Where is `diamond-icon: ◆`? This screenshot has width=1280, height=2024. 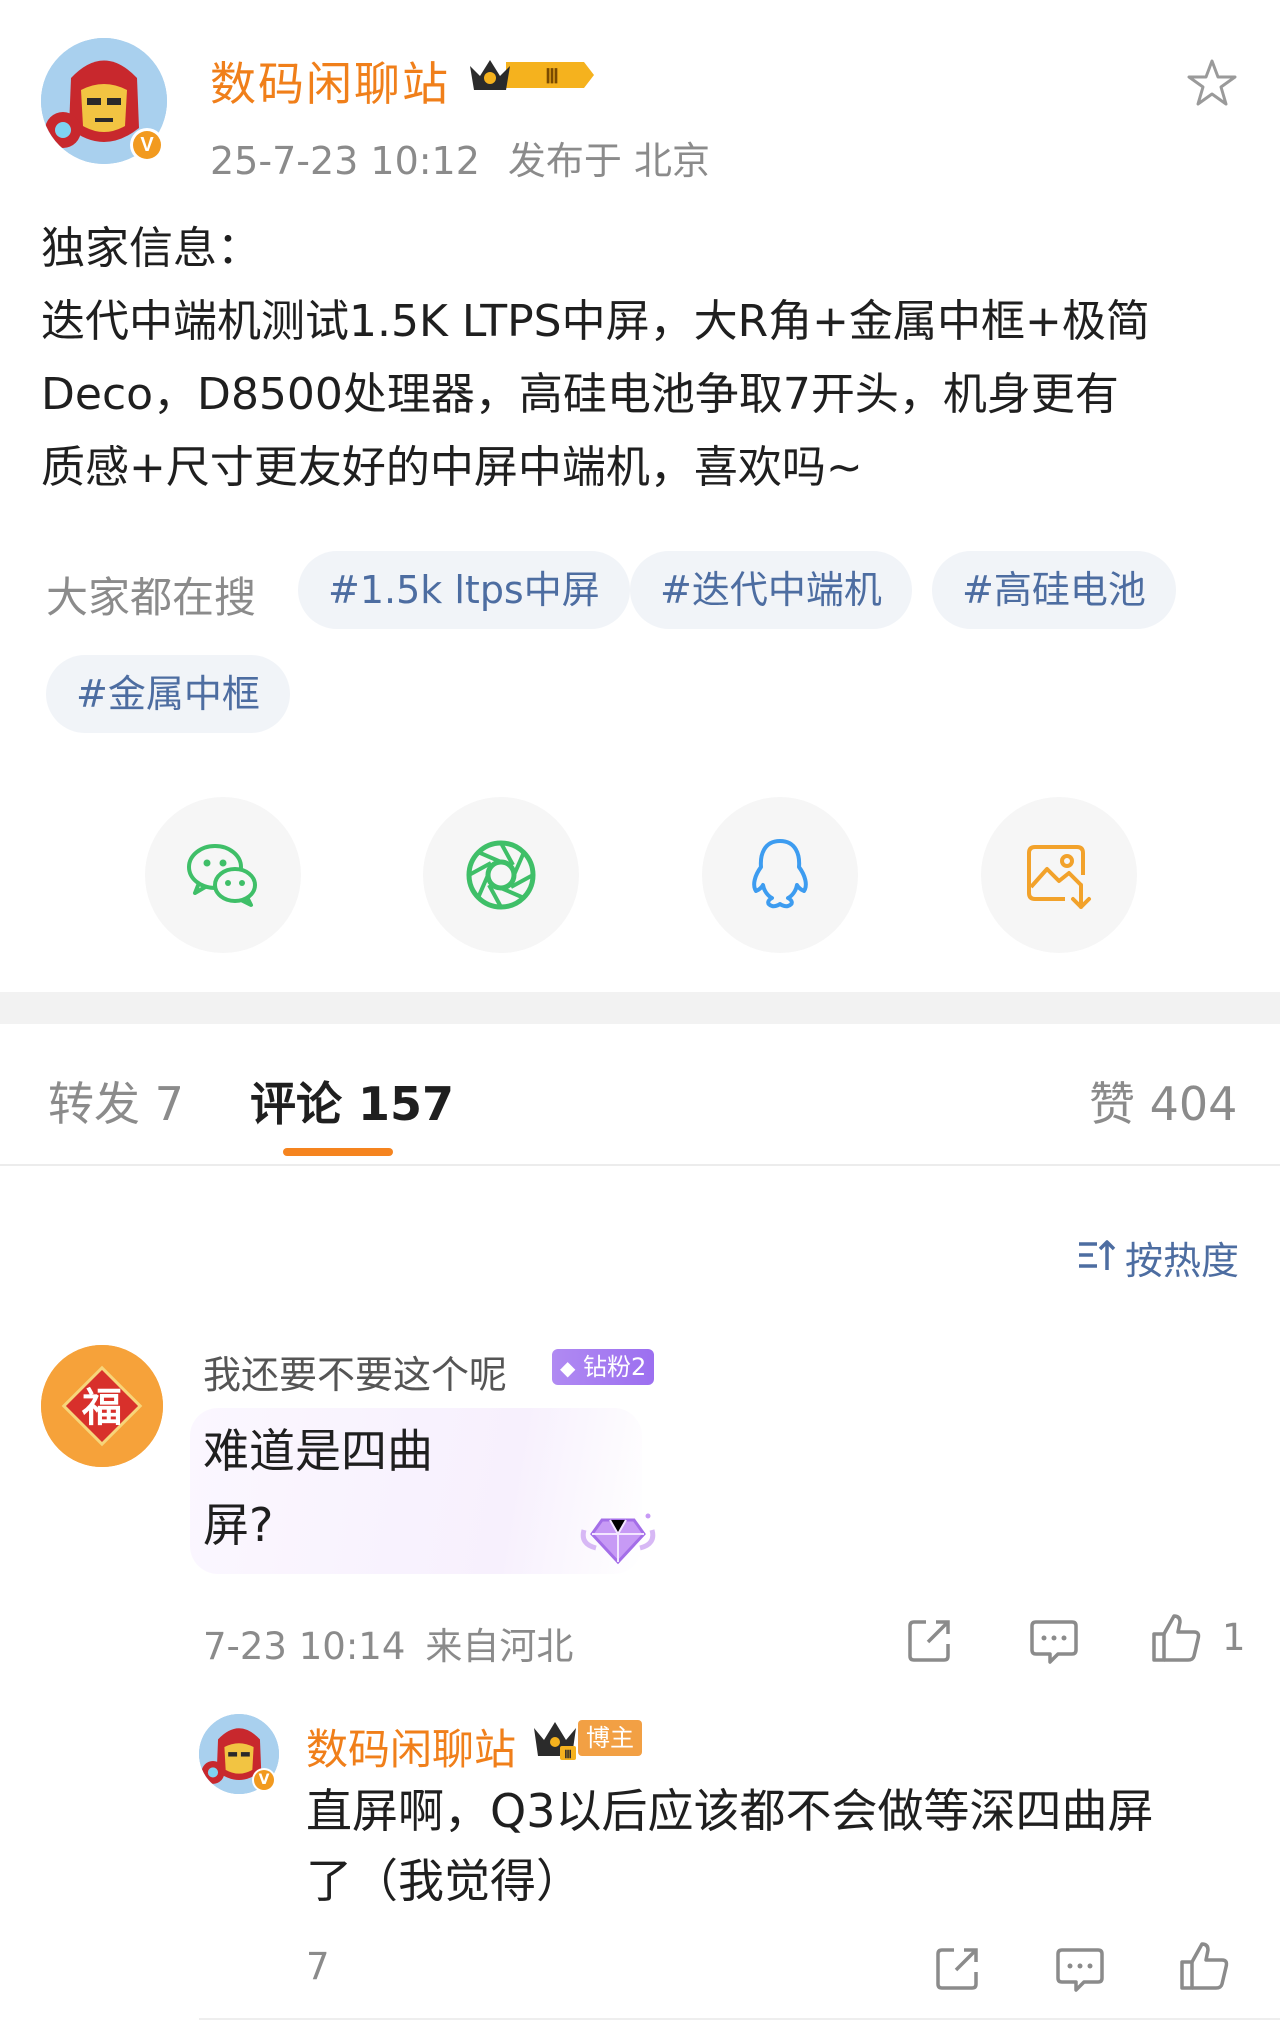
diamond-icon: ◆ is located at coordinates (568, 1368).